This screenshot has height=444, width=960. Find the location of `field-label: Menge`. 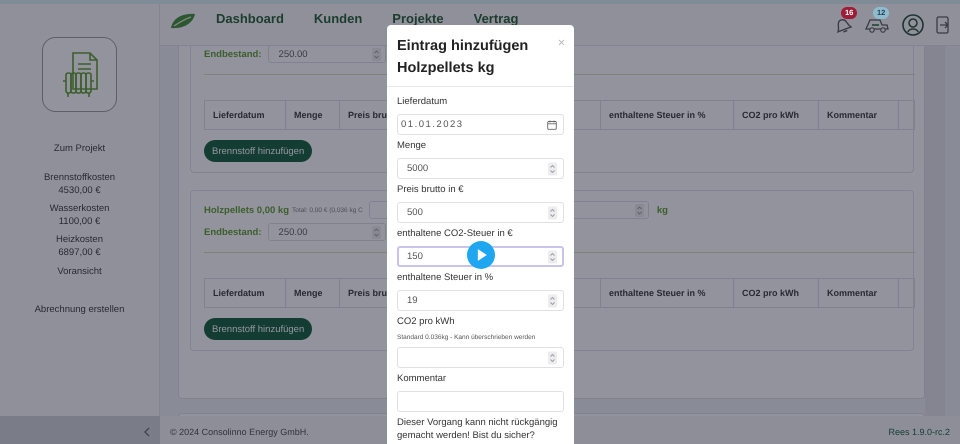

field-label: Menge is located at coordinates (412, 146).